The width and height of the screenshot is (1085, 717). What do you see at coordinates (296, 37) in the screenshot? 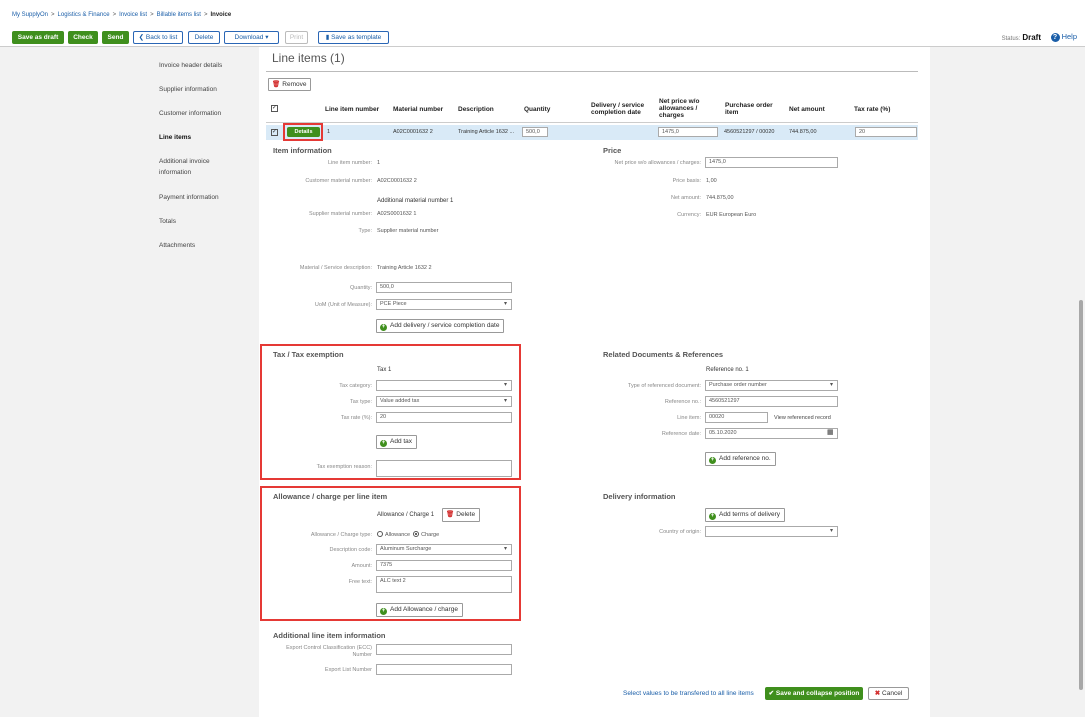
I see `print-button: Print` at bounding box center [296, 37].